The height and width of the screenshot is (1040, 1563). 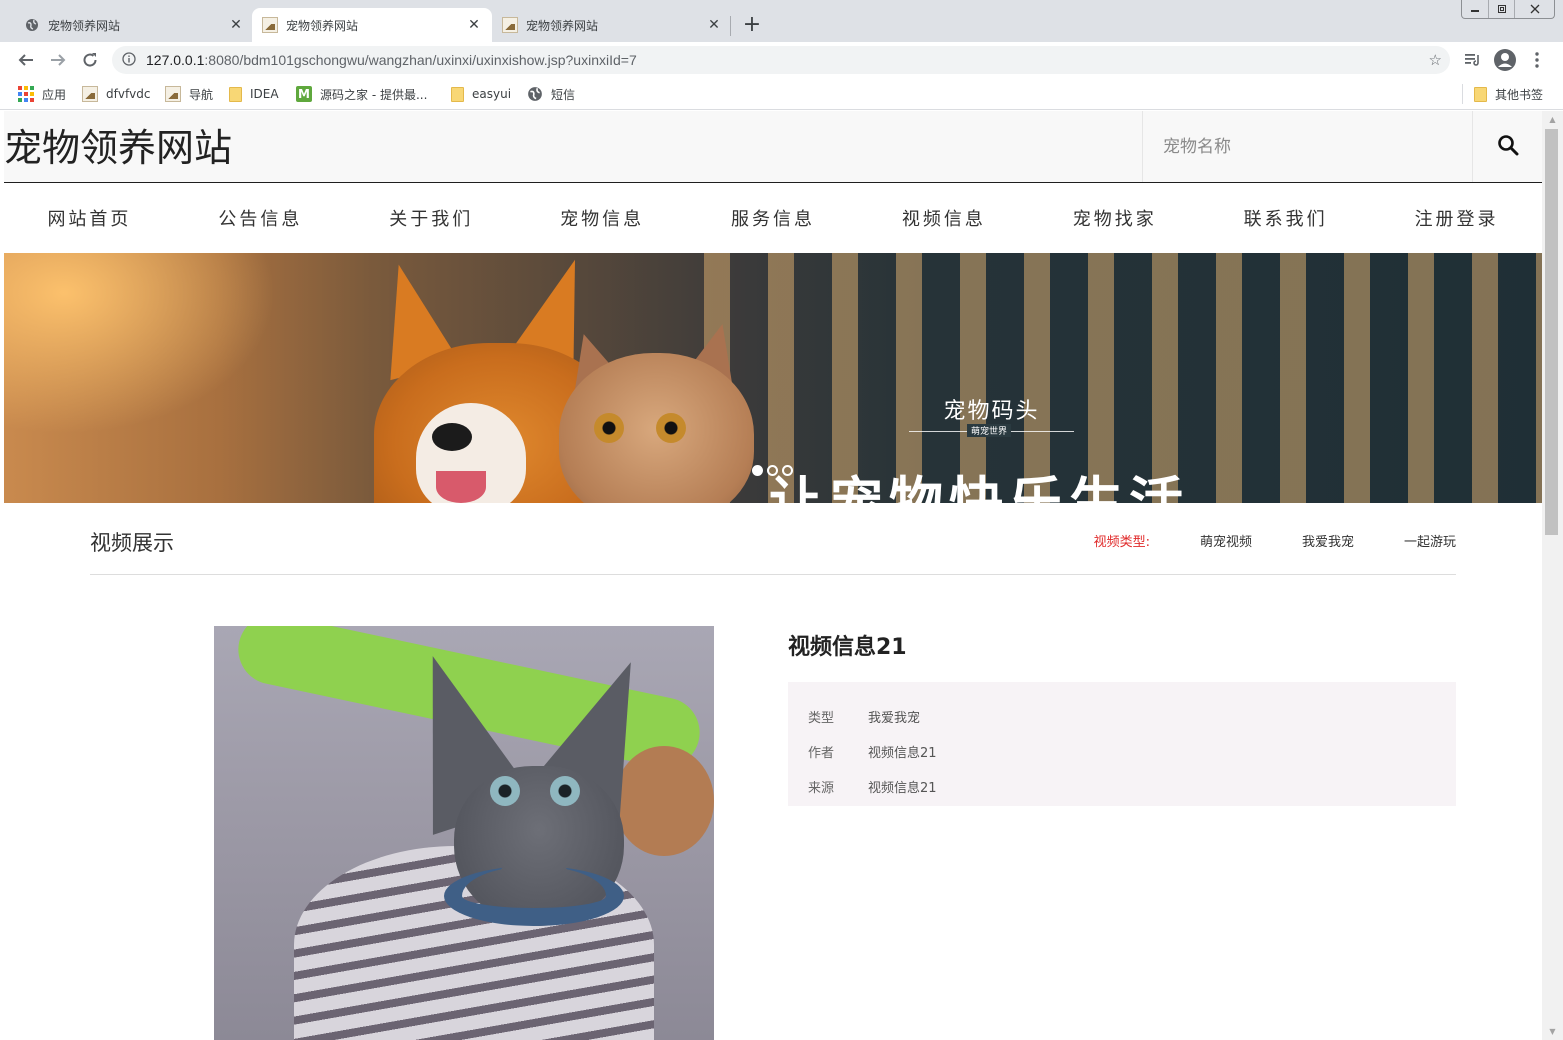 What do you see at coordinates (1552, 1031) in the screenshot?
I see `scroll-down-arrow-icon: ▼` at bounding box center [1552, 1031].